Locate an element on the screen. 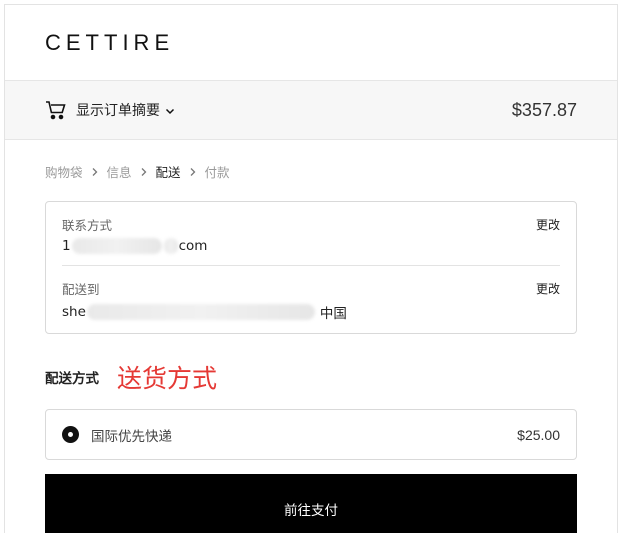  contact-value-prefix: 1 is located at coordinates (66, 246).